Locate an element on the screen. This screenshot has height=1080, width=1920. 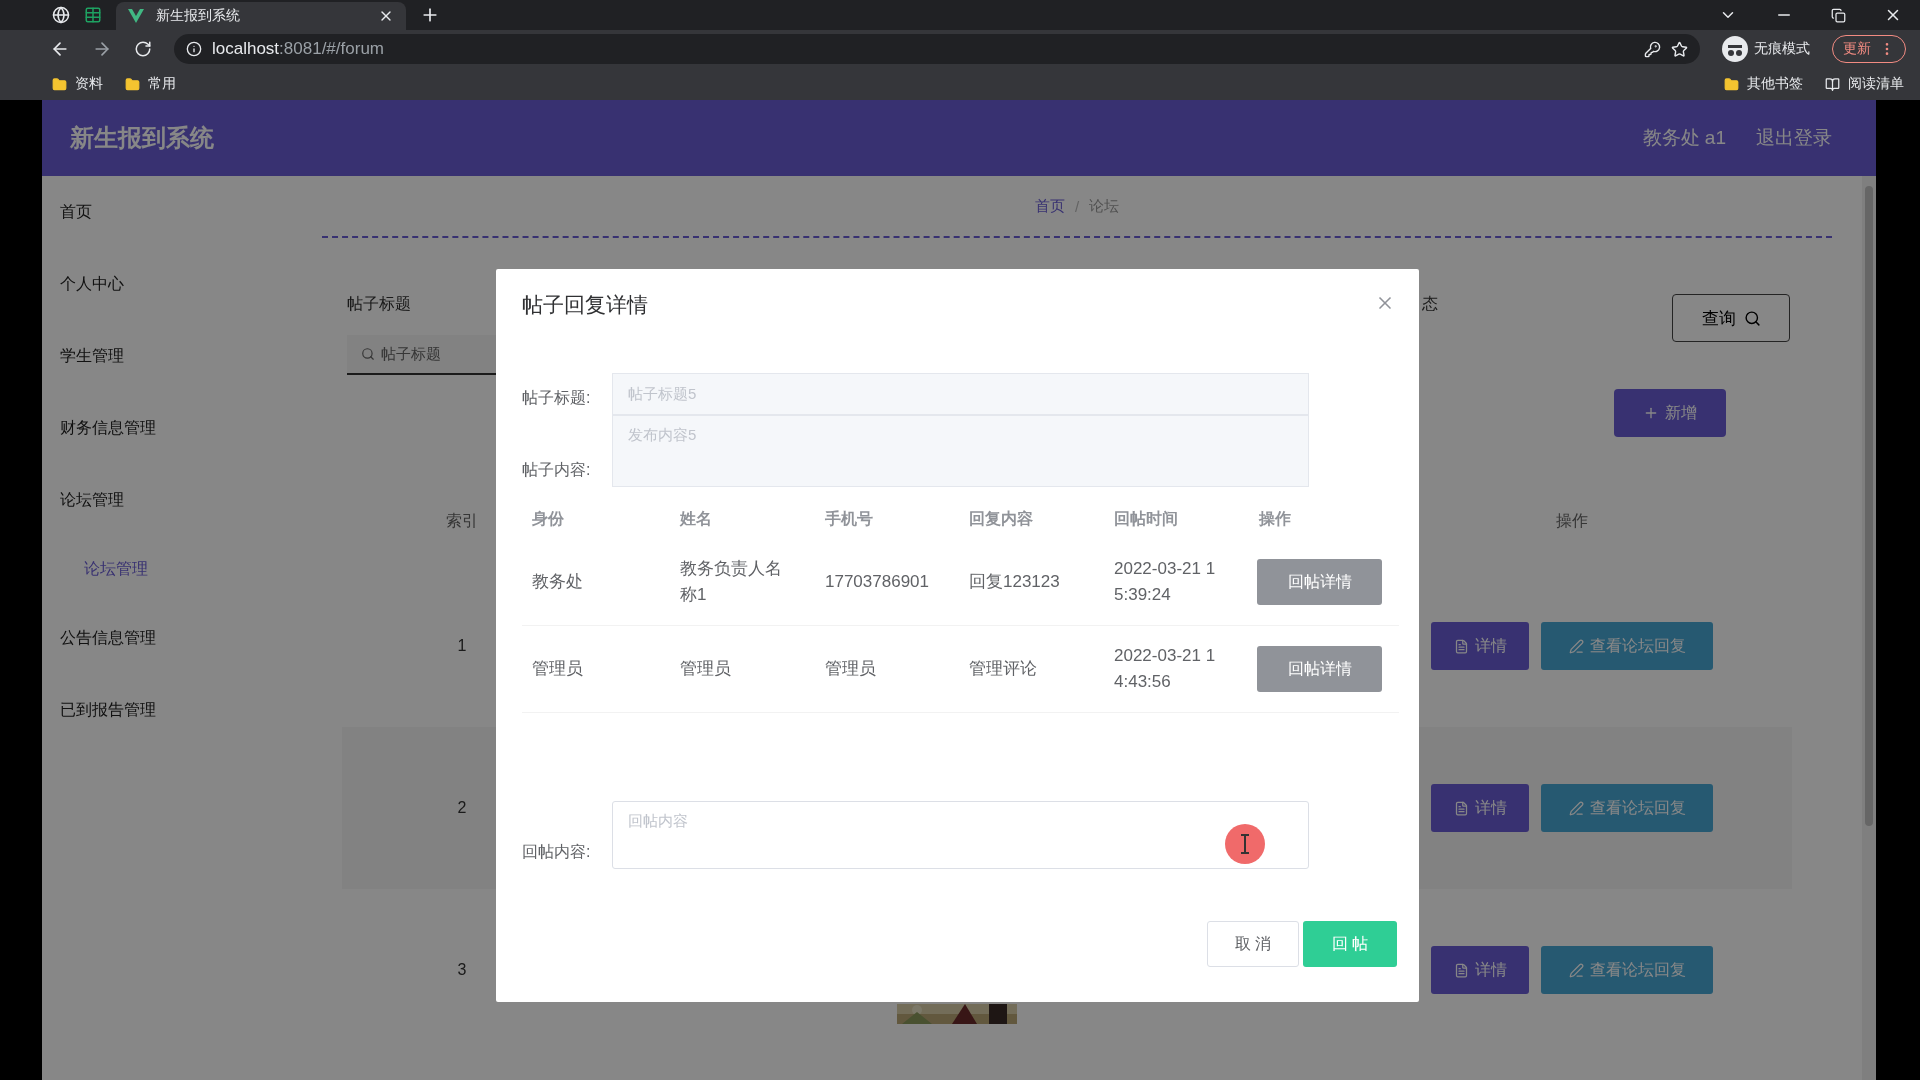
sidebar-item: 财务信息管理 is located at coordinates (166, 428).